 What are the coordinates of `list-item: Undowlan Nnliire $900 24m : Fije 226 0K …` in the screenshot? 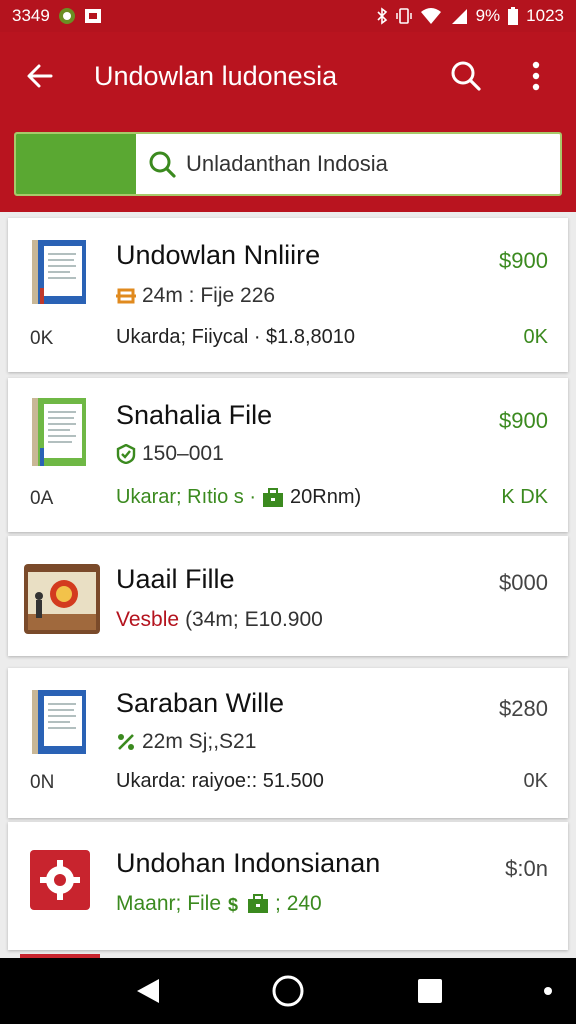 It's located at (288, 295).